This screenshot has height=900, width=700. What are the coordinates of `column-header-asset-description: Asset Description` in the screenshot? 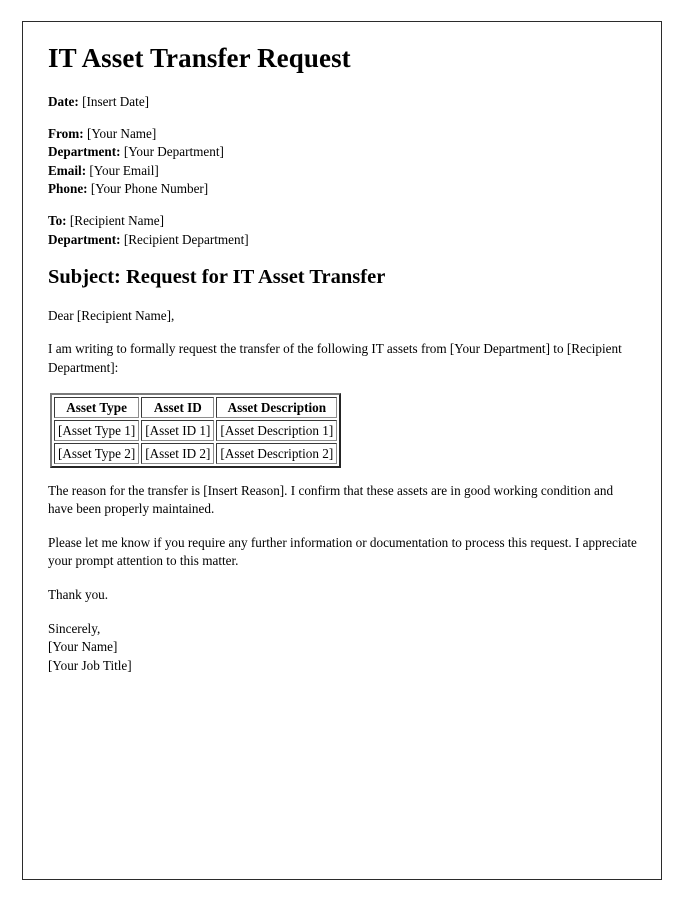 It's located at (277, 407).